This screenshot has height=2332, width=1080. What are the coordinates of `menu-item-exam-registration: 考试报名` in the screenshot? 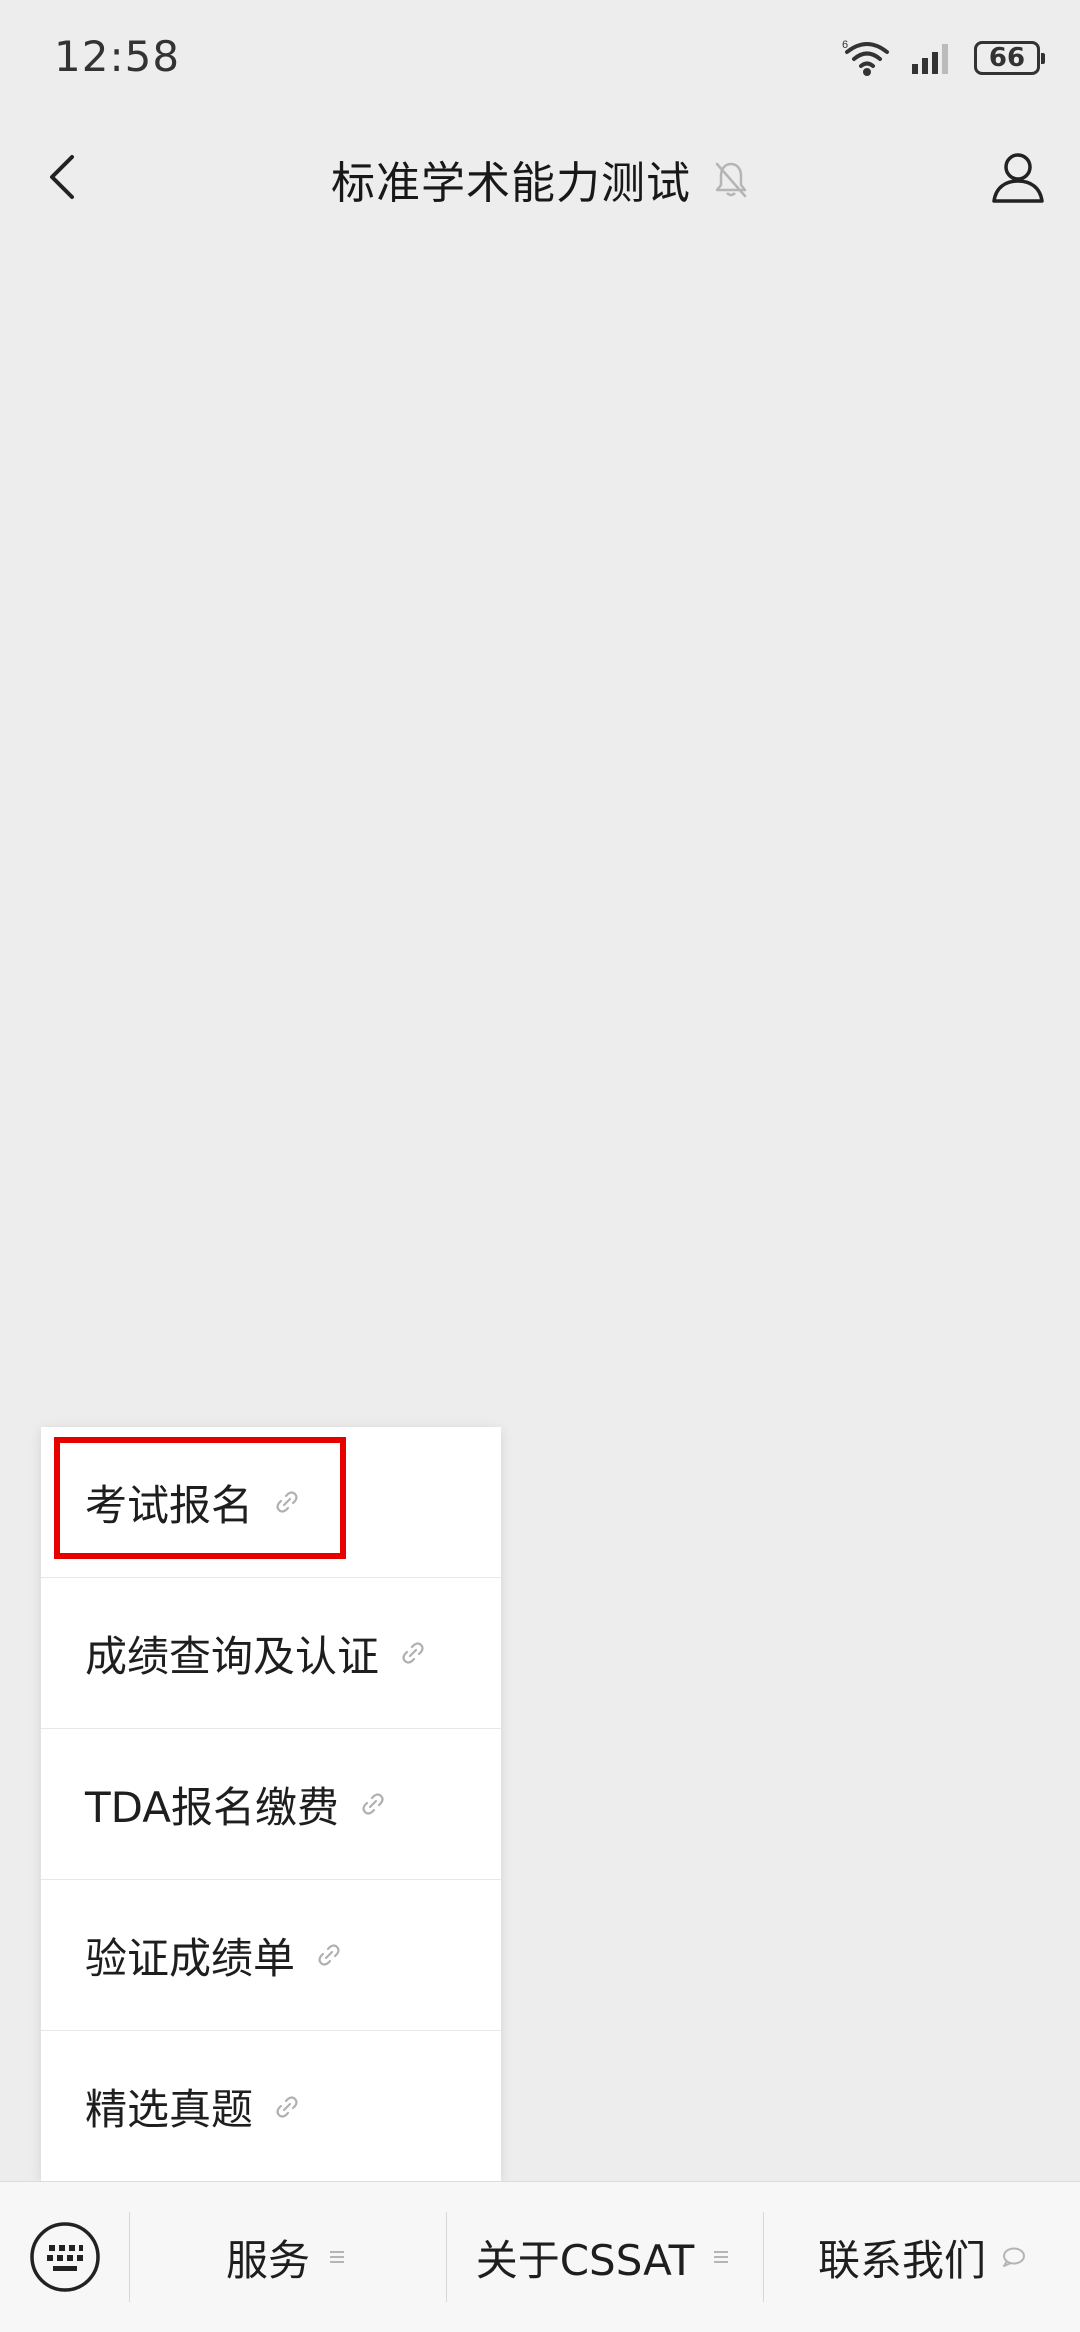 It's located at (271, 1502).